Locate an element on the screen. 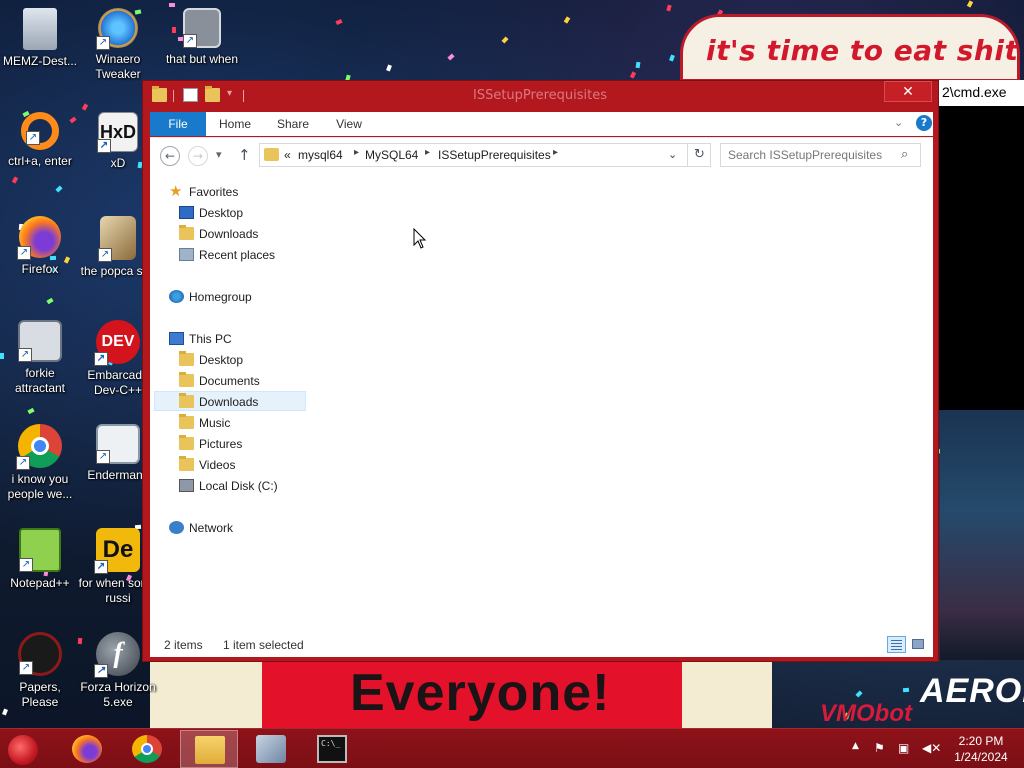 The width and height of the screenshot is (1024, 768). nav-pc-local-disk: Local Disk (C:) is located at coordinates (241, 486).